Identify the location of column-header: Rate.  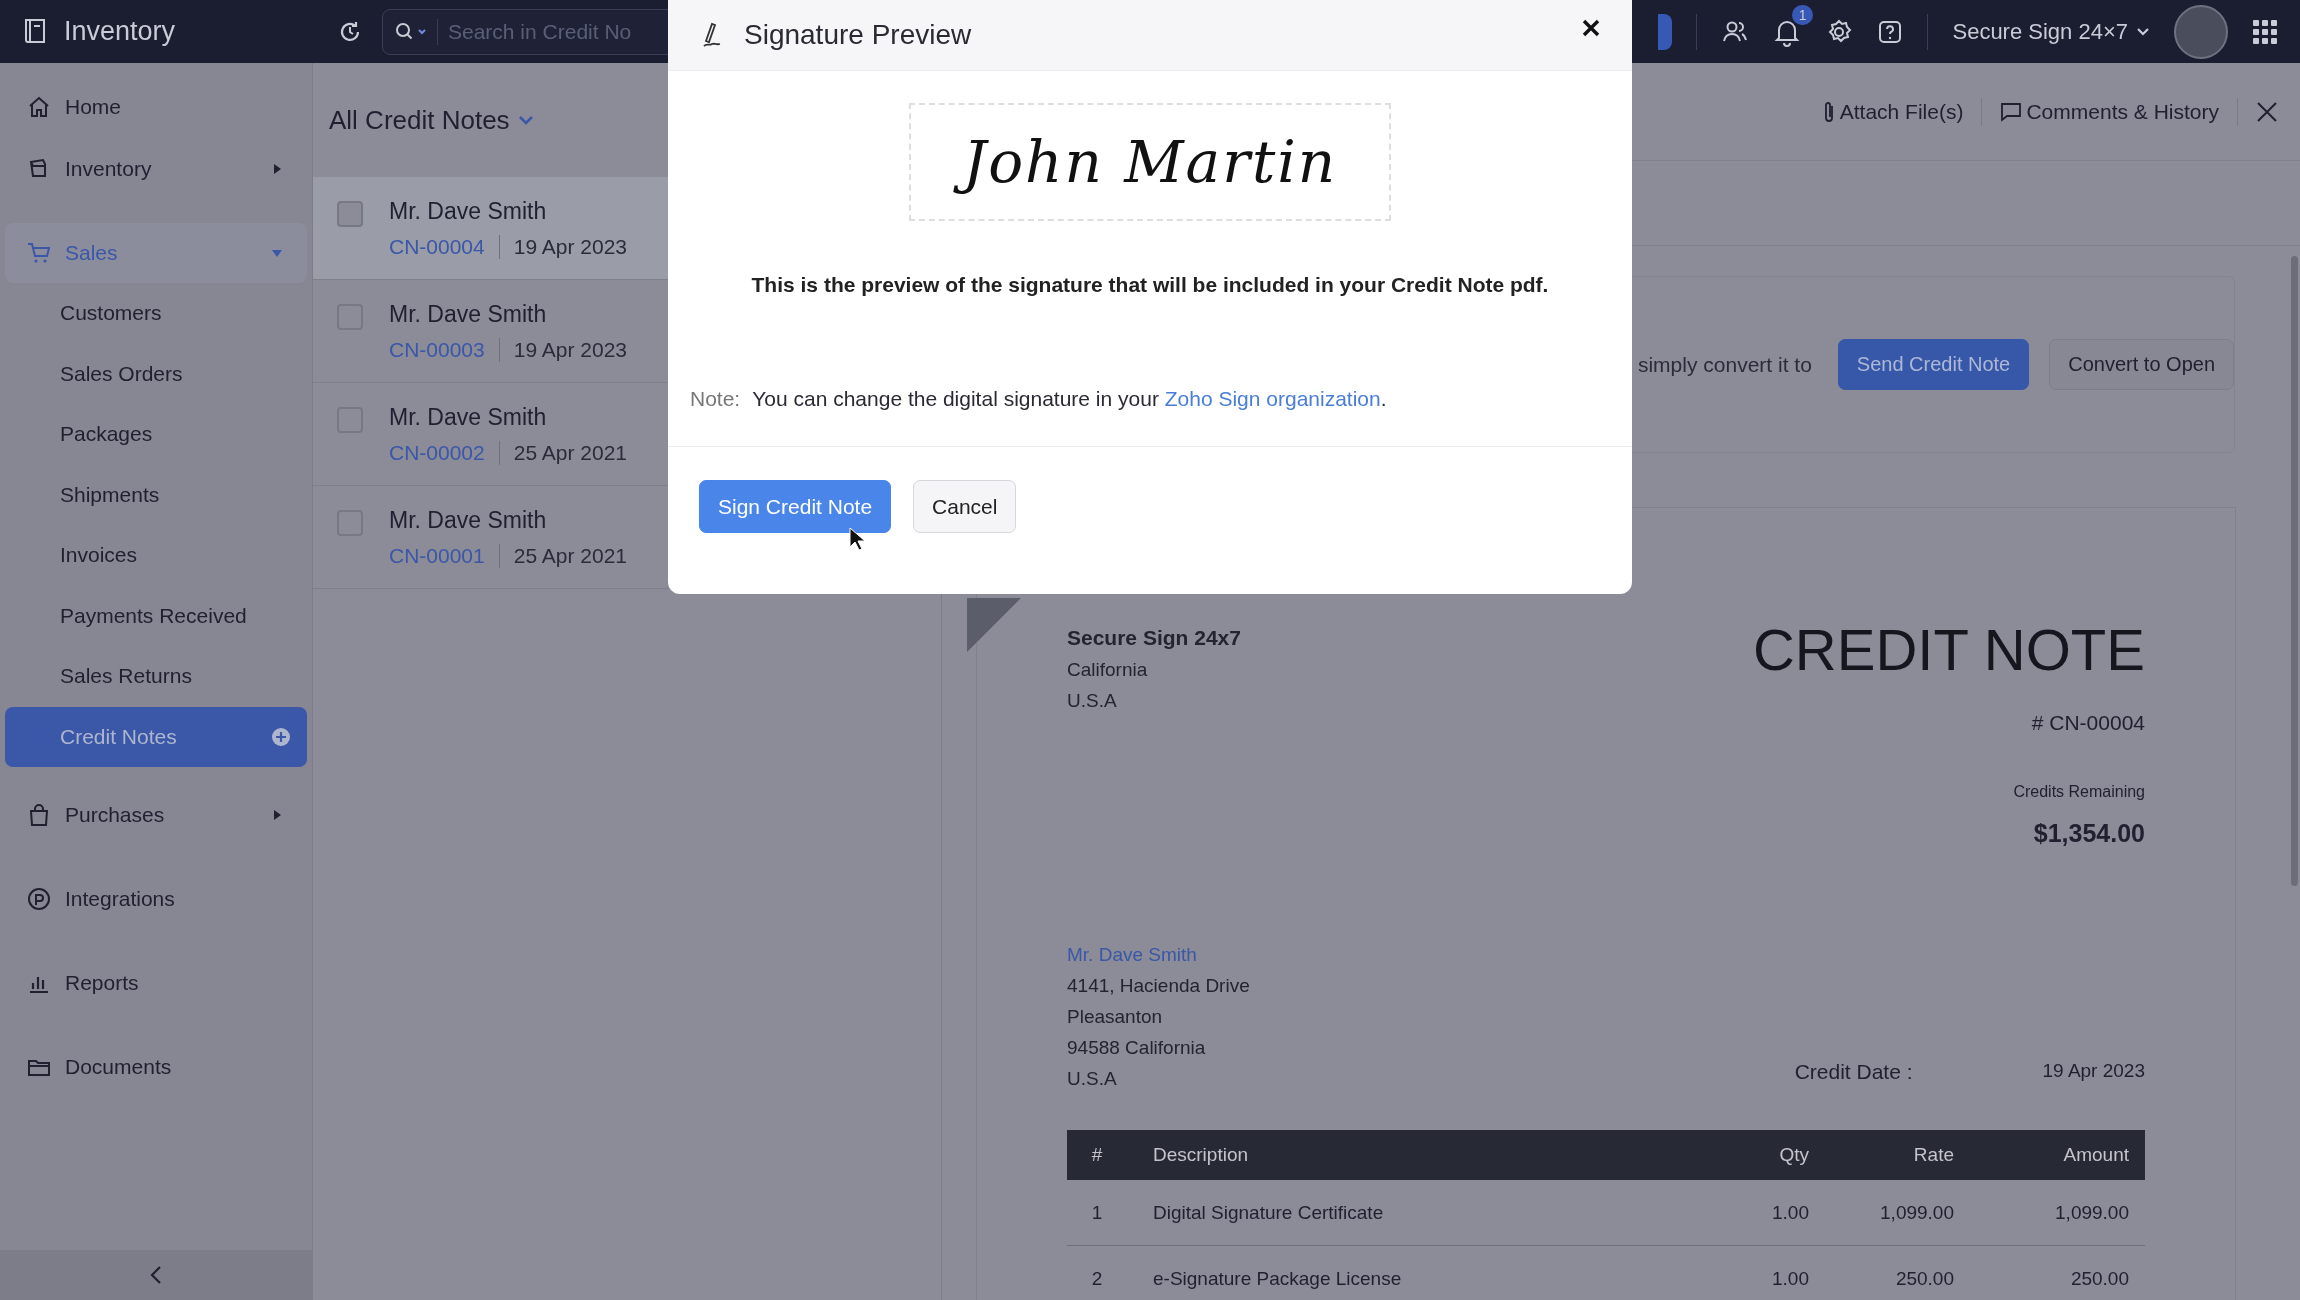
(1933, 1155).